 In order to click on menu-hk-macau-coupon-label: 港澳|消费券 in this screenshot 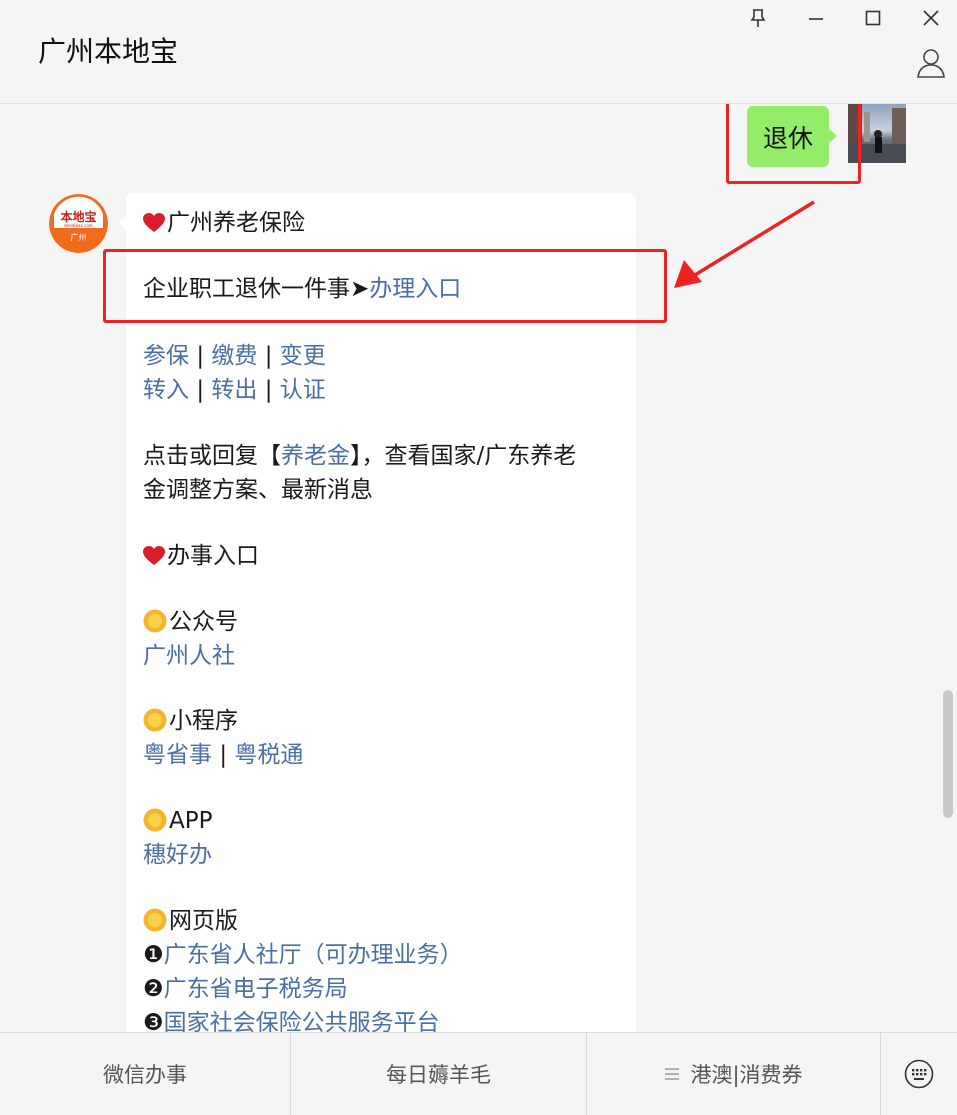, I will do `click(746, 1075)`.